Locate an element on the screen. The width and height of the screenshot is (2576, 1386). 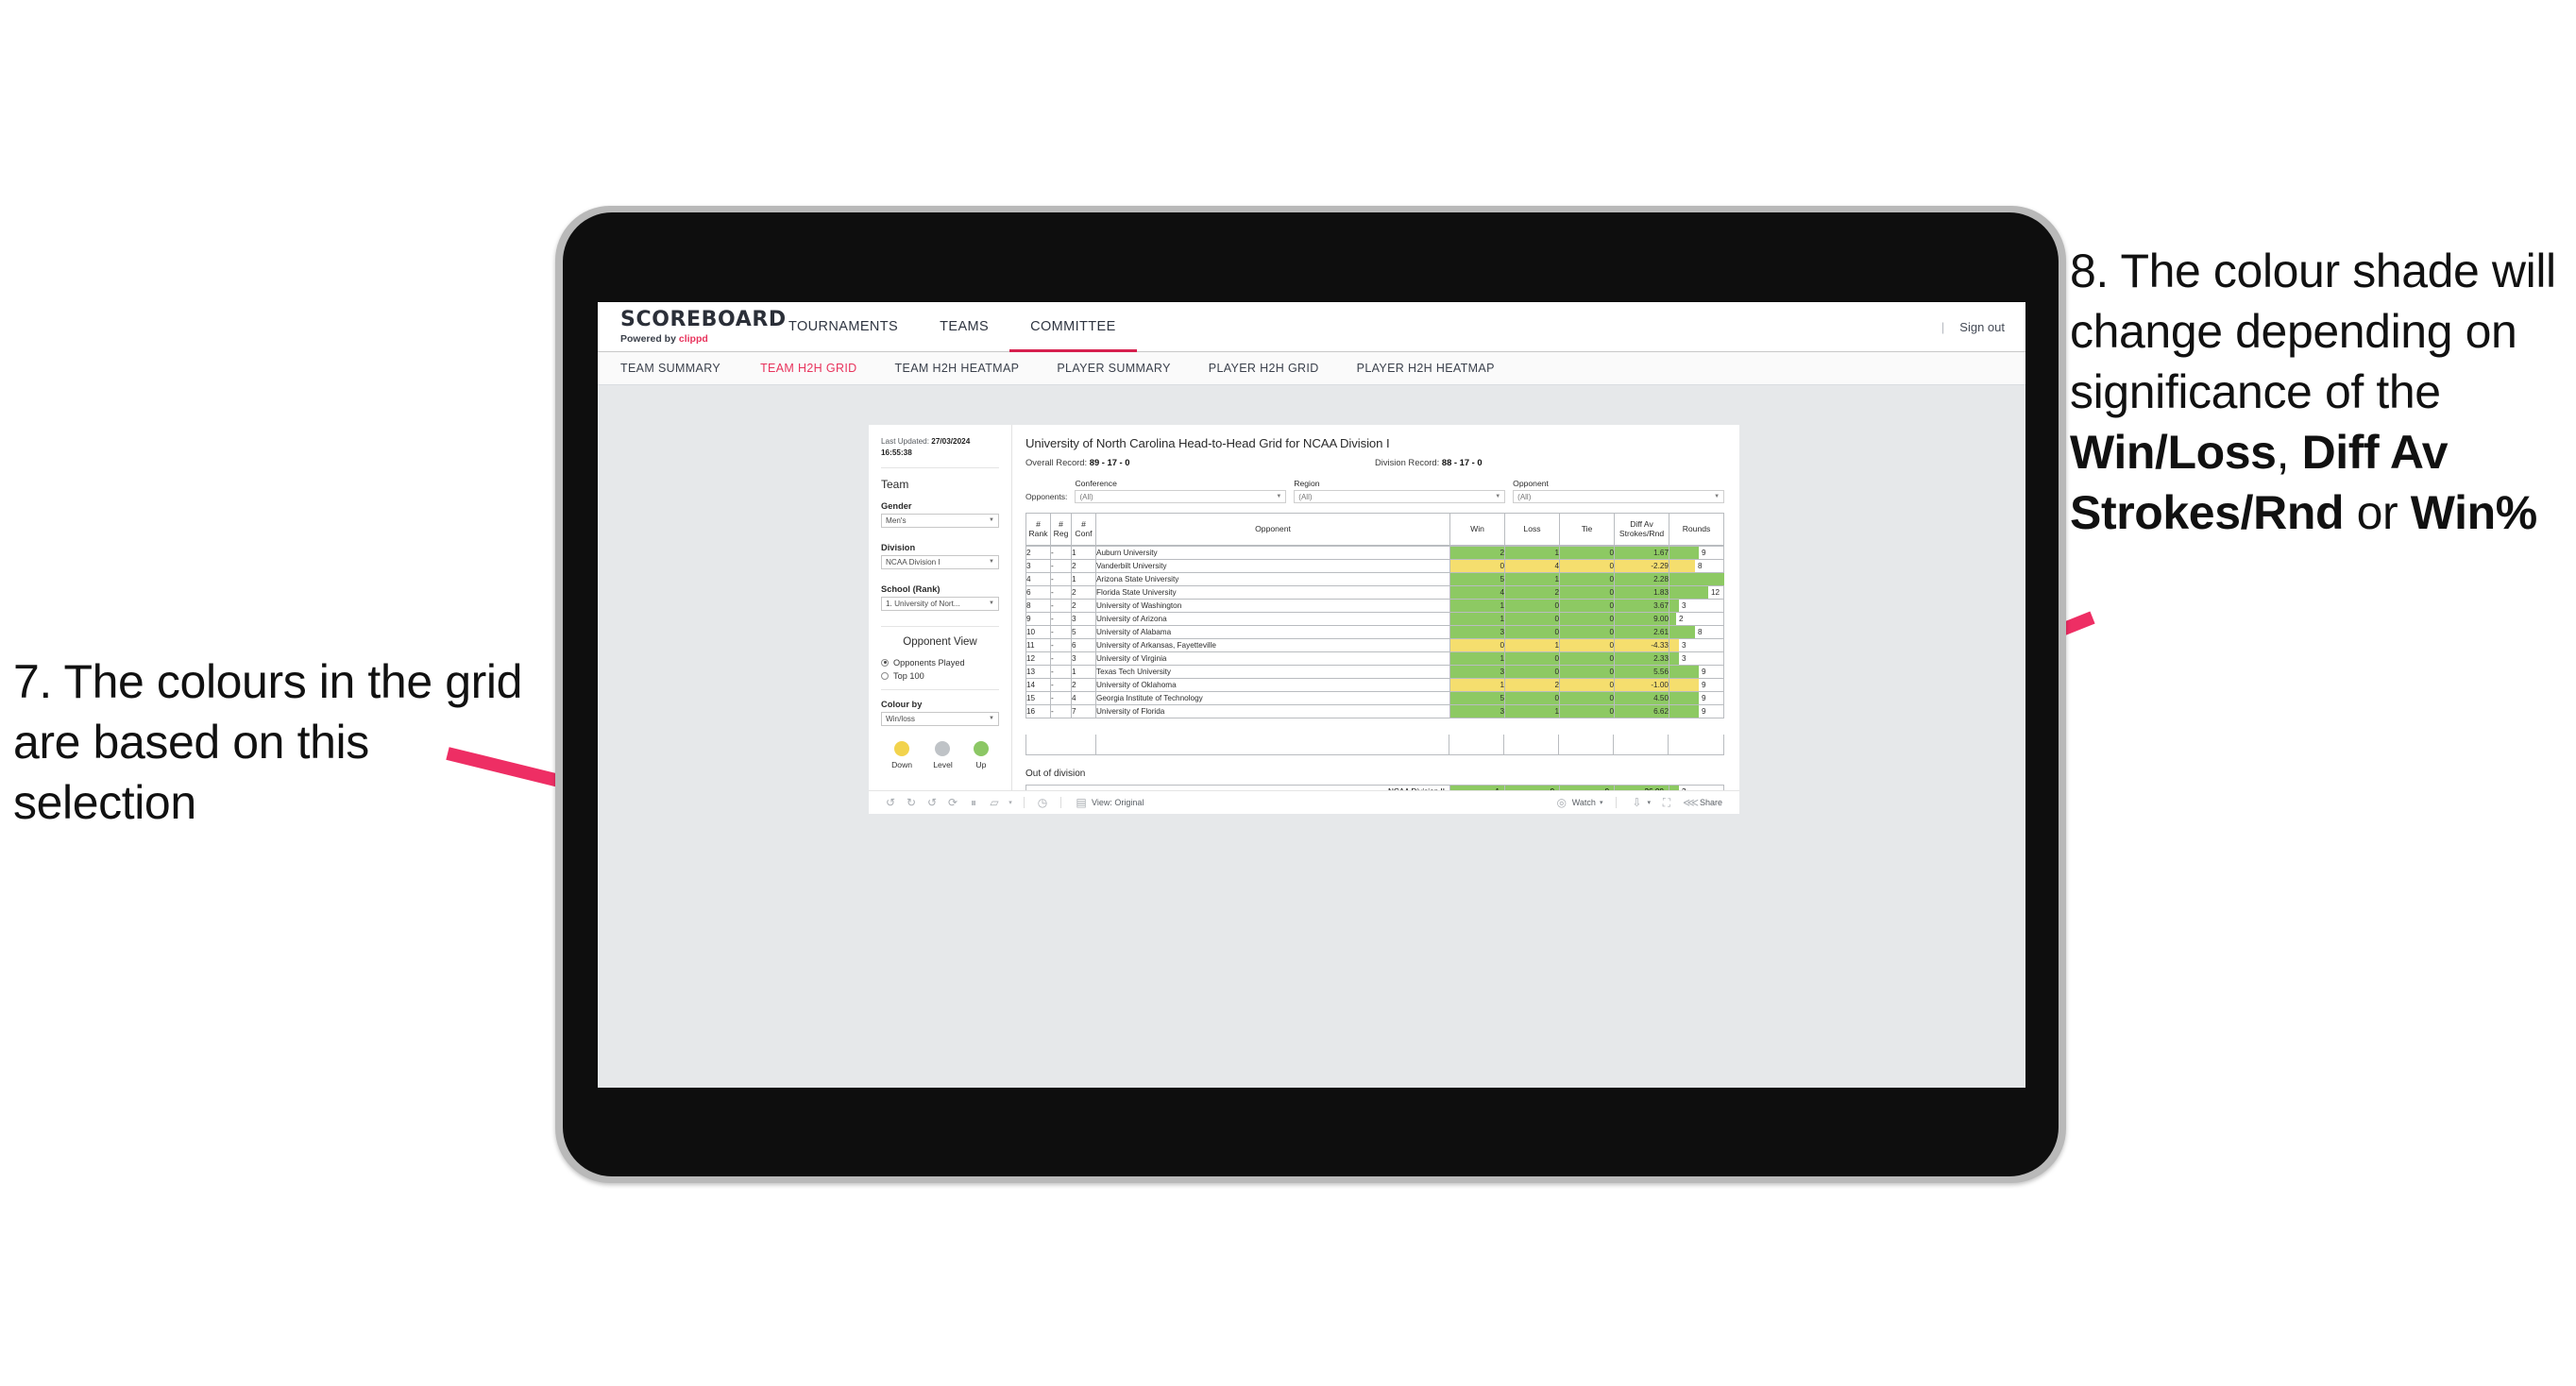
filter-conference-label: Conference is located at coordinates (1096, 483).